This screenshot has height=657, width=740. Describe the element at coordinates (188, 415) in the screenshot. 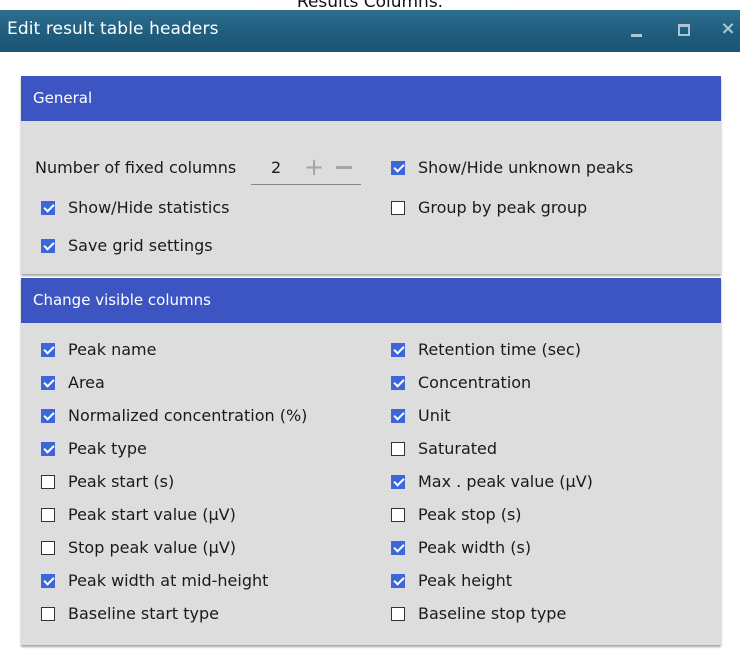

I see `option-label: Normalized concentration (%)` at that location.